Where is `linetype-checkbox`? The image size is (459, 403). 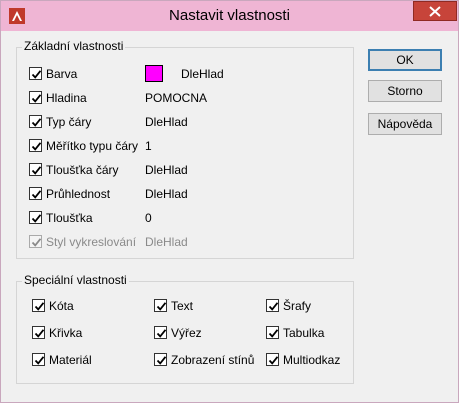 linetype-checkbox is located at coordinates (35, 121).